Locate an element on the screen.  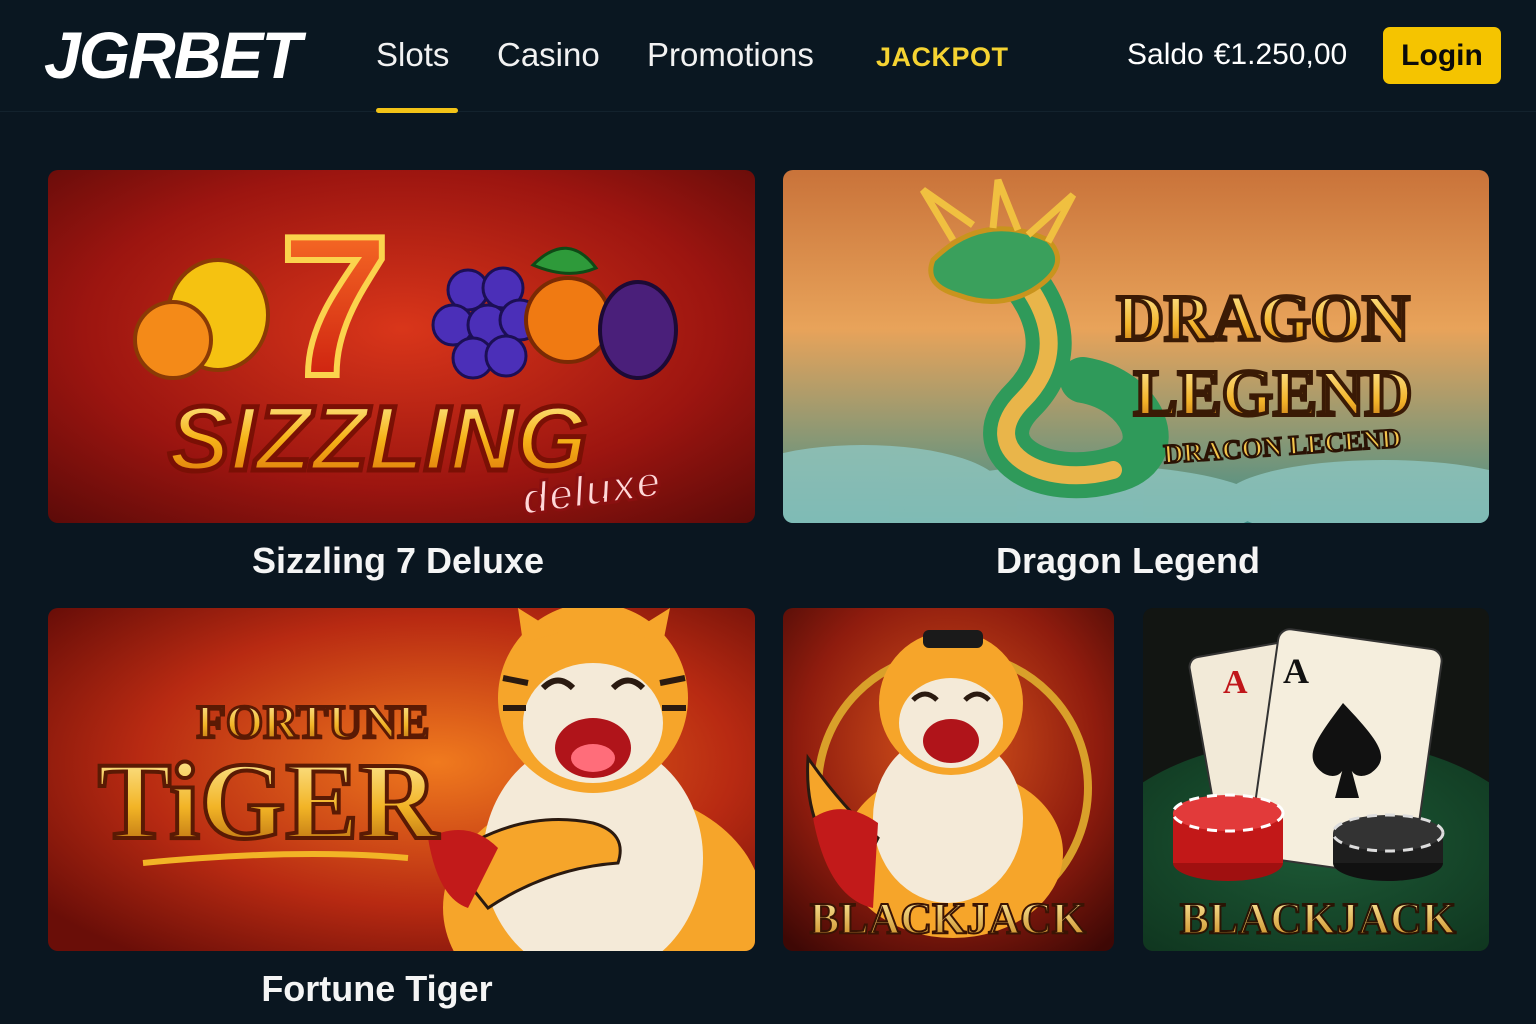
orange-slice-icon is located at coordinates (173, 340).